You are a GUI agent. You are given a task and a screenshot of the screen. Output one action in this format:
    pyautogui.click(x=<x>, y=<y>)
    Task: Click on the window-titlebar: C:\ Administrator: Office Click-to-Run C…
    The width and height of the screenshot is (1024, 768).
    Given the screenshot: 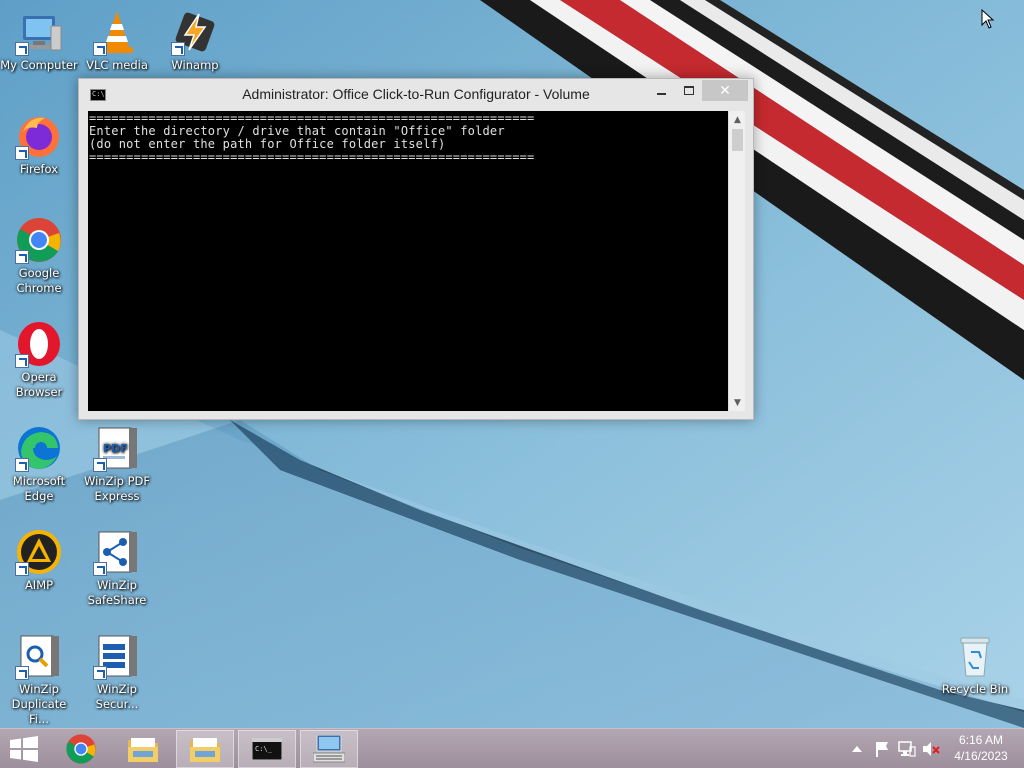 What is the action you would take?
    pyautogui.click(x=416, y=95)
    